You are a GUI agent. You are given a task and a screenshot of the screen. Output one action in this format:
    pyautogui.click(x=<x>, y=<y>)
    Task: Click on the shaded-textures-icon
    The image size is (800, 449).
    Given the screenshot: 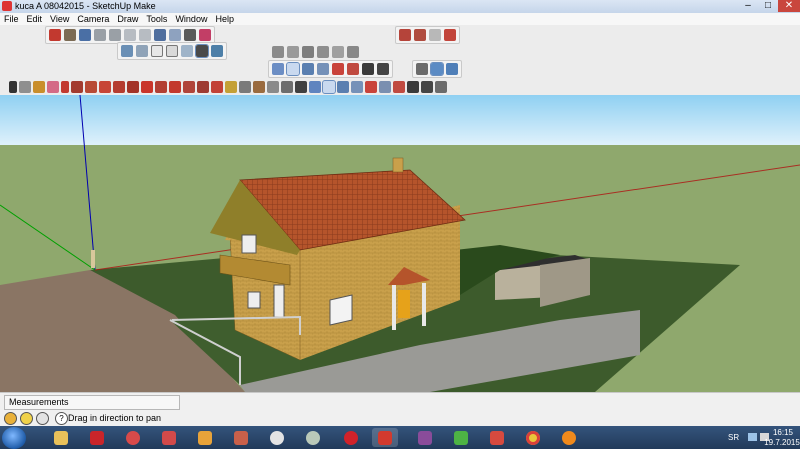 What is the action you would take?
    pyautogui.click(x=202, y=51)
    